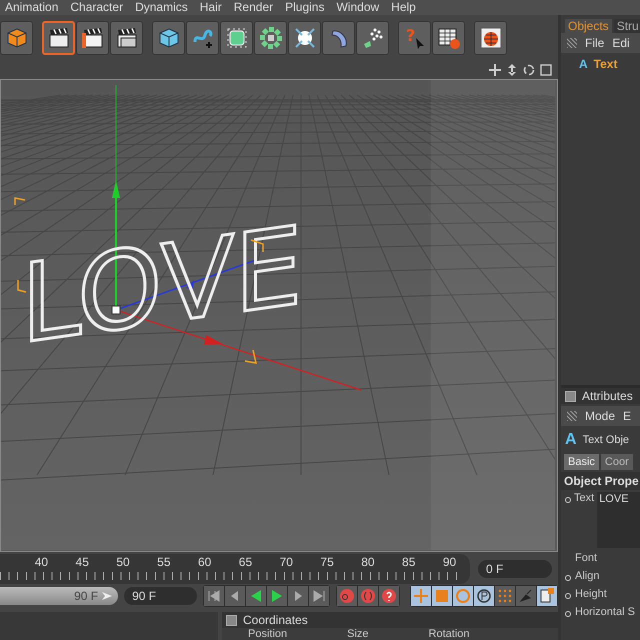 The height and width of the screenshot is (640, 640). I want to click on frame-number: 90, so click(450, 562).